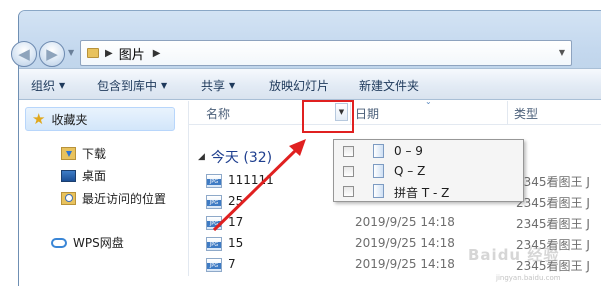  What do you see at coordinates (562, 52) in the screenshot?
I see `address-dropdown-icon: ▼` at bounding box center [562, 52].